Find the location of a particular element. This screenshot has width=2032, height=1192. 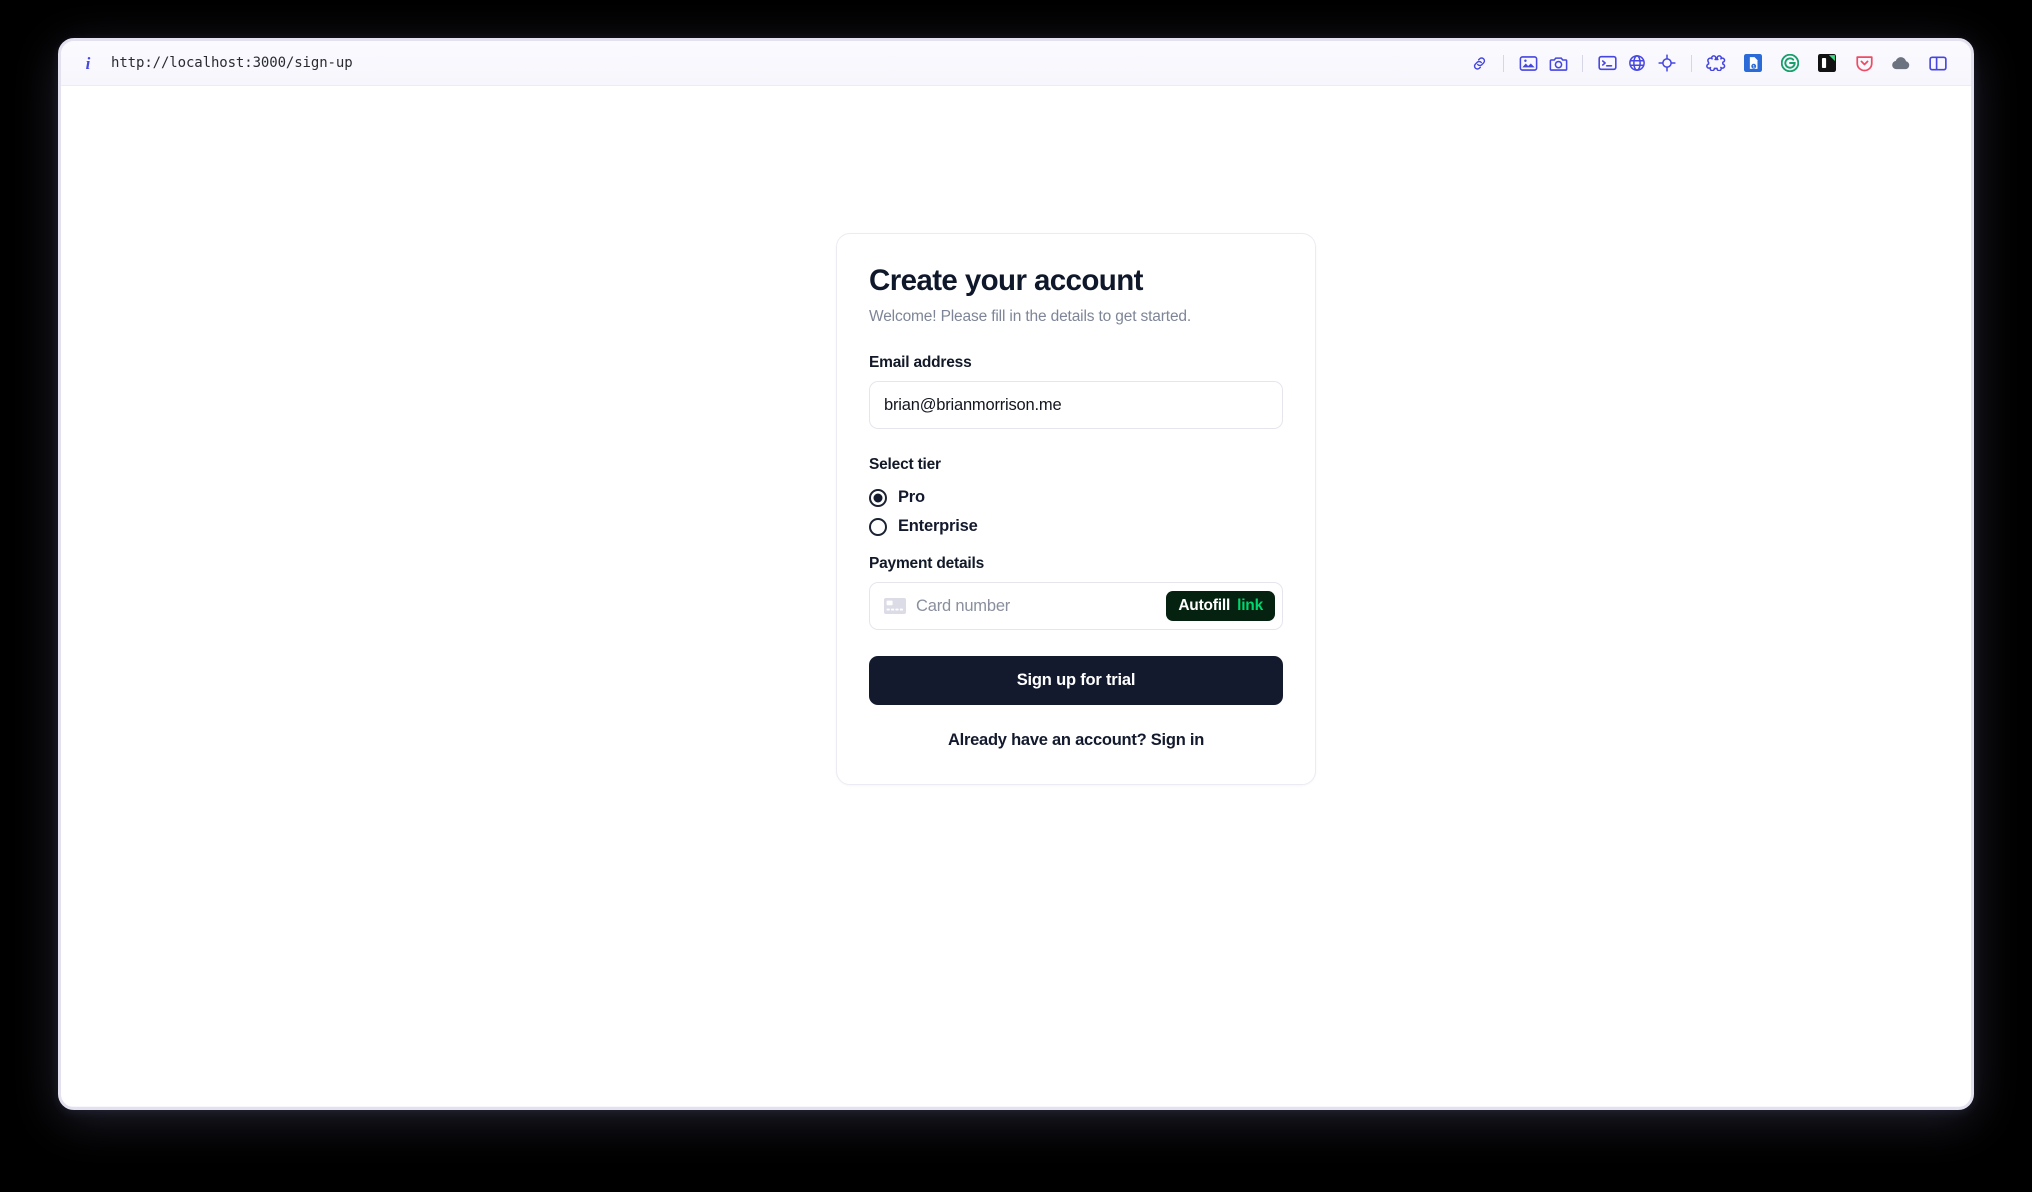

card-number-input: Card number Autofill link is located at coordinates (1076, 606).